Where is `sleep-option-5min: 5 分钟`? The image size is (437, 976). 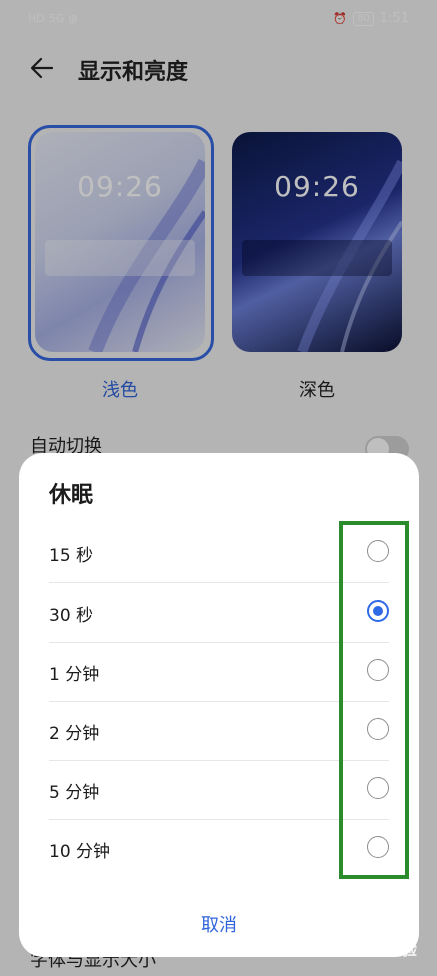
sleep-option-5min: 5 分钟 is located at coordinates (219, 790).